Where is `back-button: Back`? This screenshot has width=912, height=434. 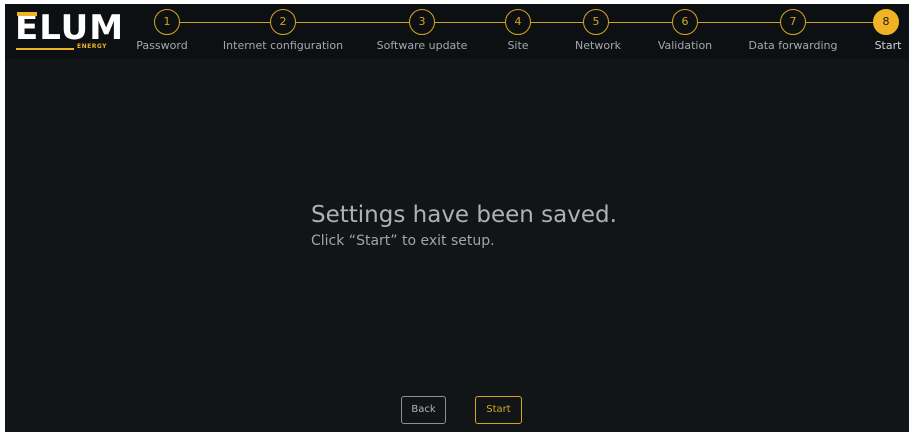
back-button: Back is located at coordinates (423, 410).